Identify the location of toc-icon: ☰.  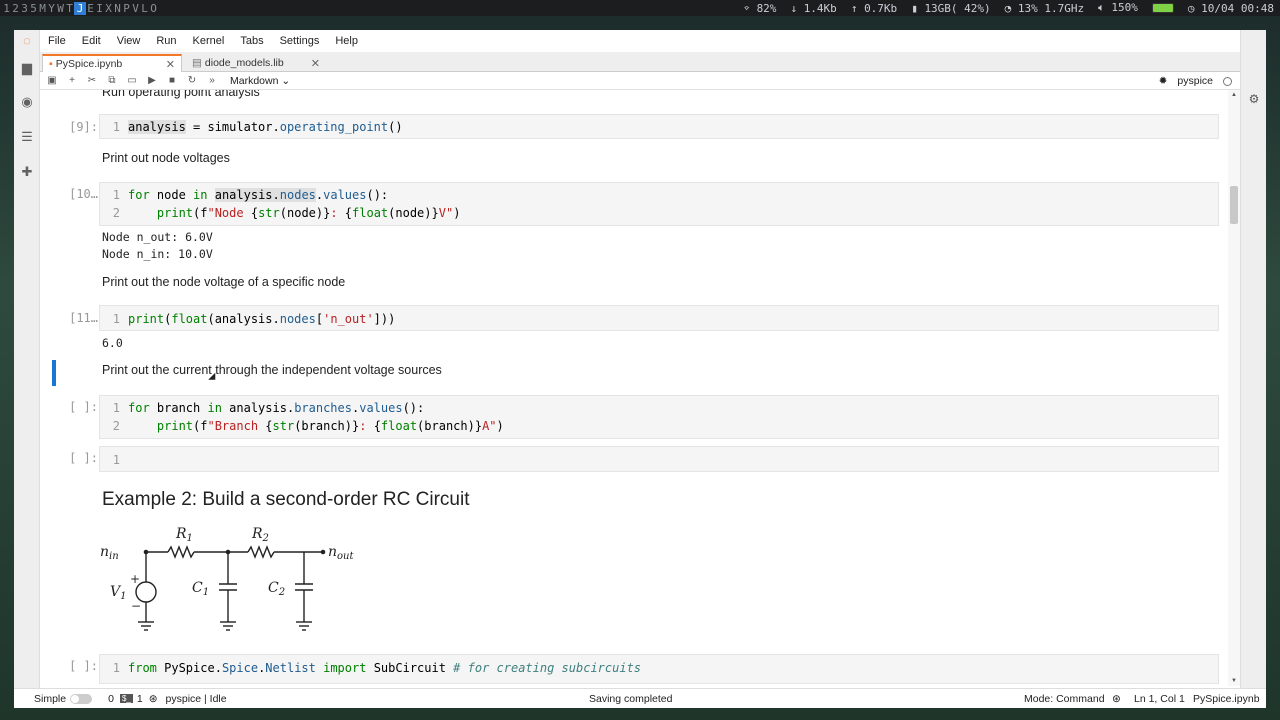
(27, 137).